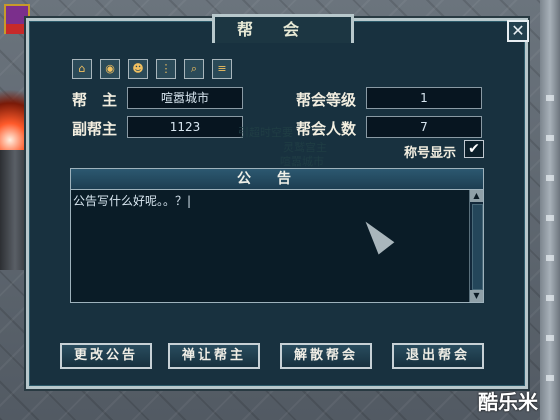 This screenshot has width=560, height=420. What do you see at coordinates (277, 179) in the screenshot?
I see `announcement-header: 公告` at bounding box center [277, 179].